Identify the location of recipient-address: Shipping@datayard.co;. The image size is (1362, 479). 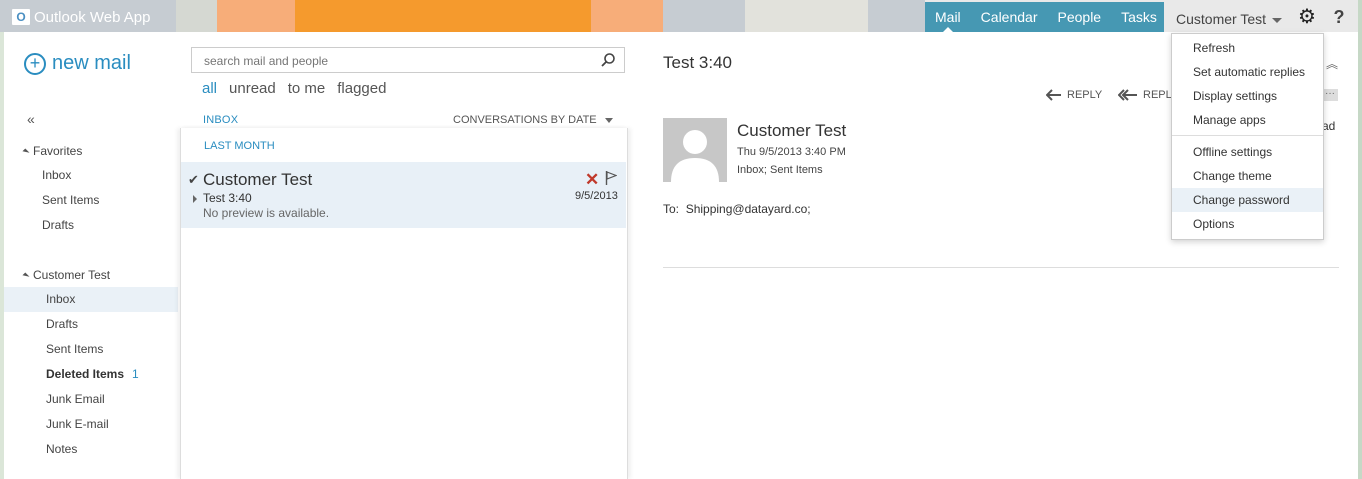
(748, 209).